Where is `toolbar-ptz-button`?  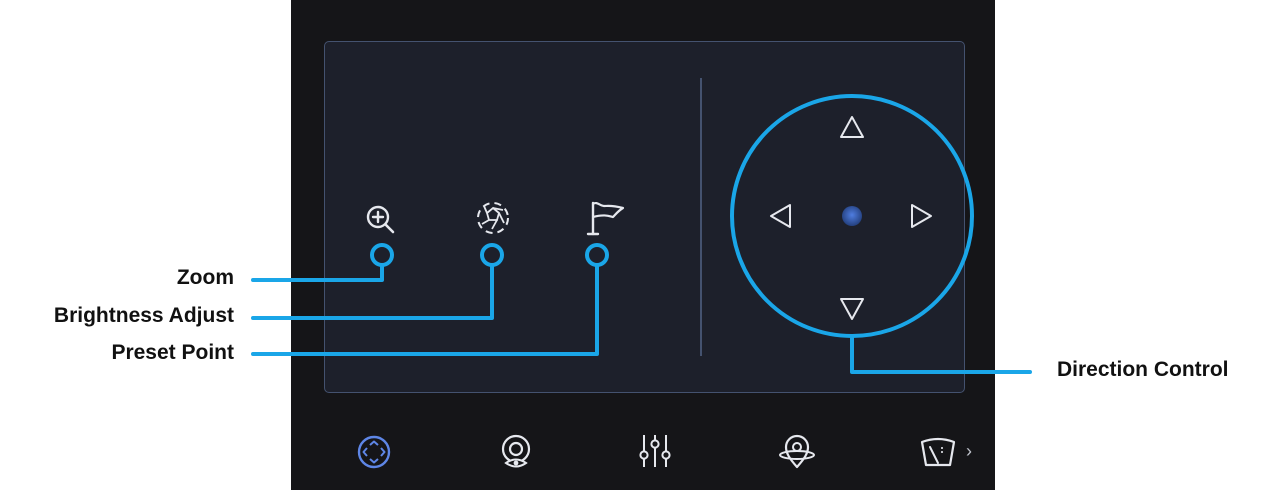
toolbar-ptz-button is located at coordinates (374, 452).